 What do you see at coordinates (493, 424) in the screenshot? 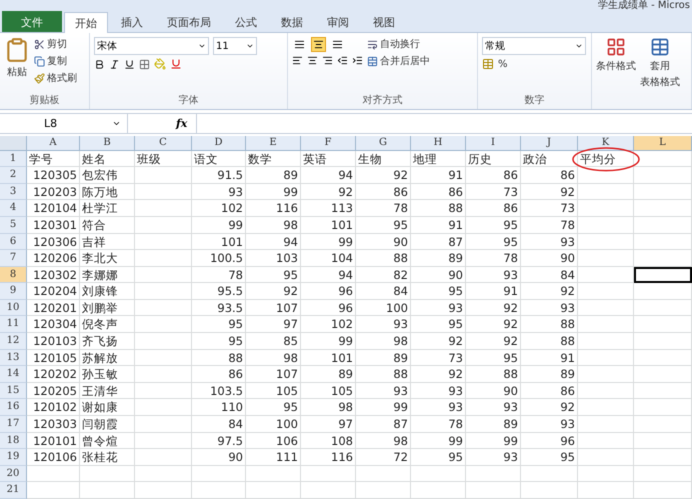
I see `table-cell: 89` at bounding box center [493, 424].